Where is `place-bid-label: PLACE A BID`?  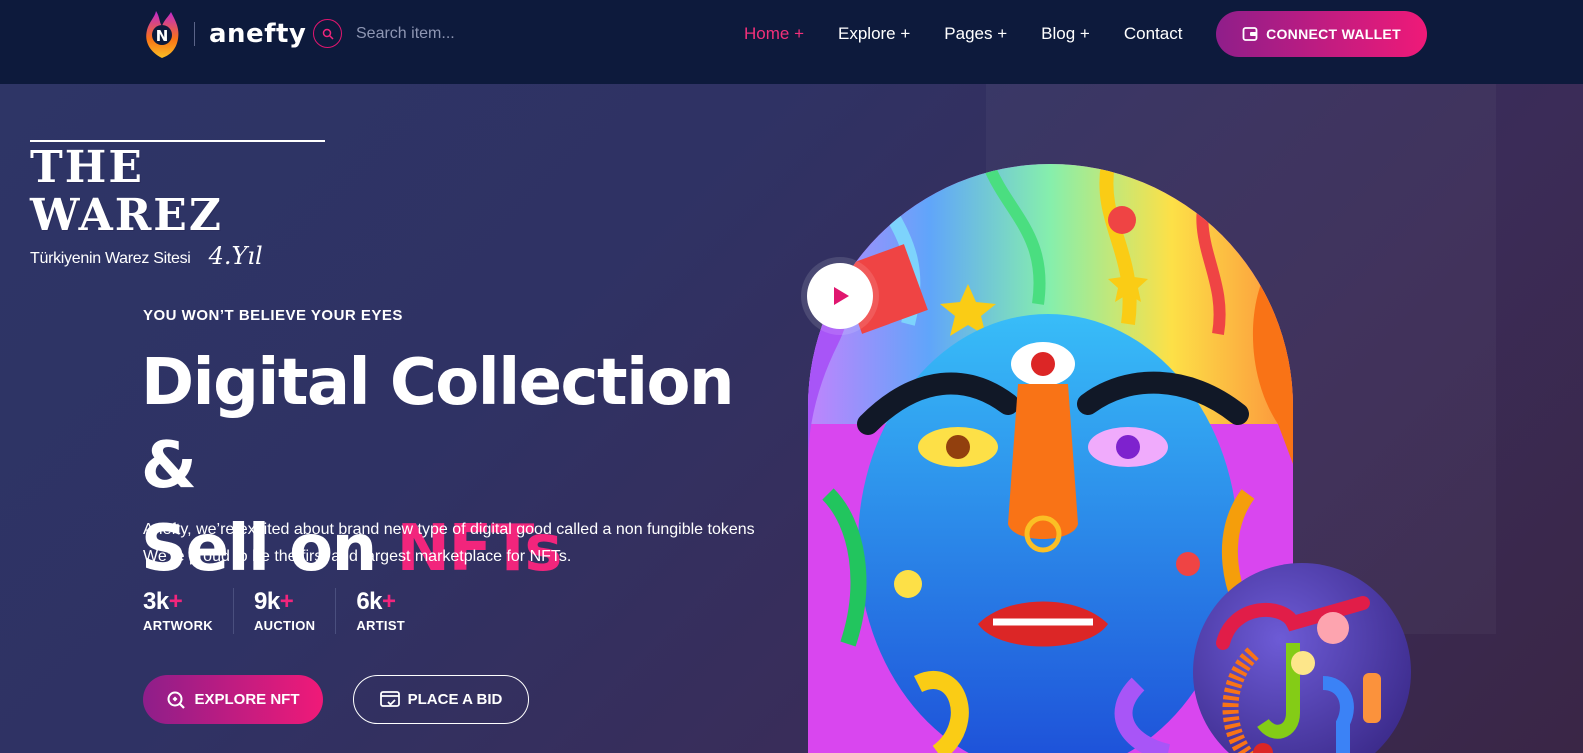
place-bid-label: PLACE A BID is located at coordinates (455, 699).